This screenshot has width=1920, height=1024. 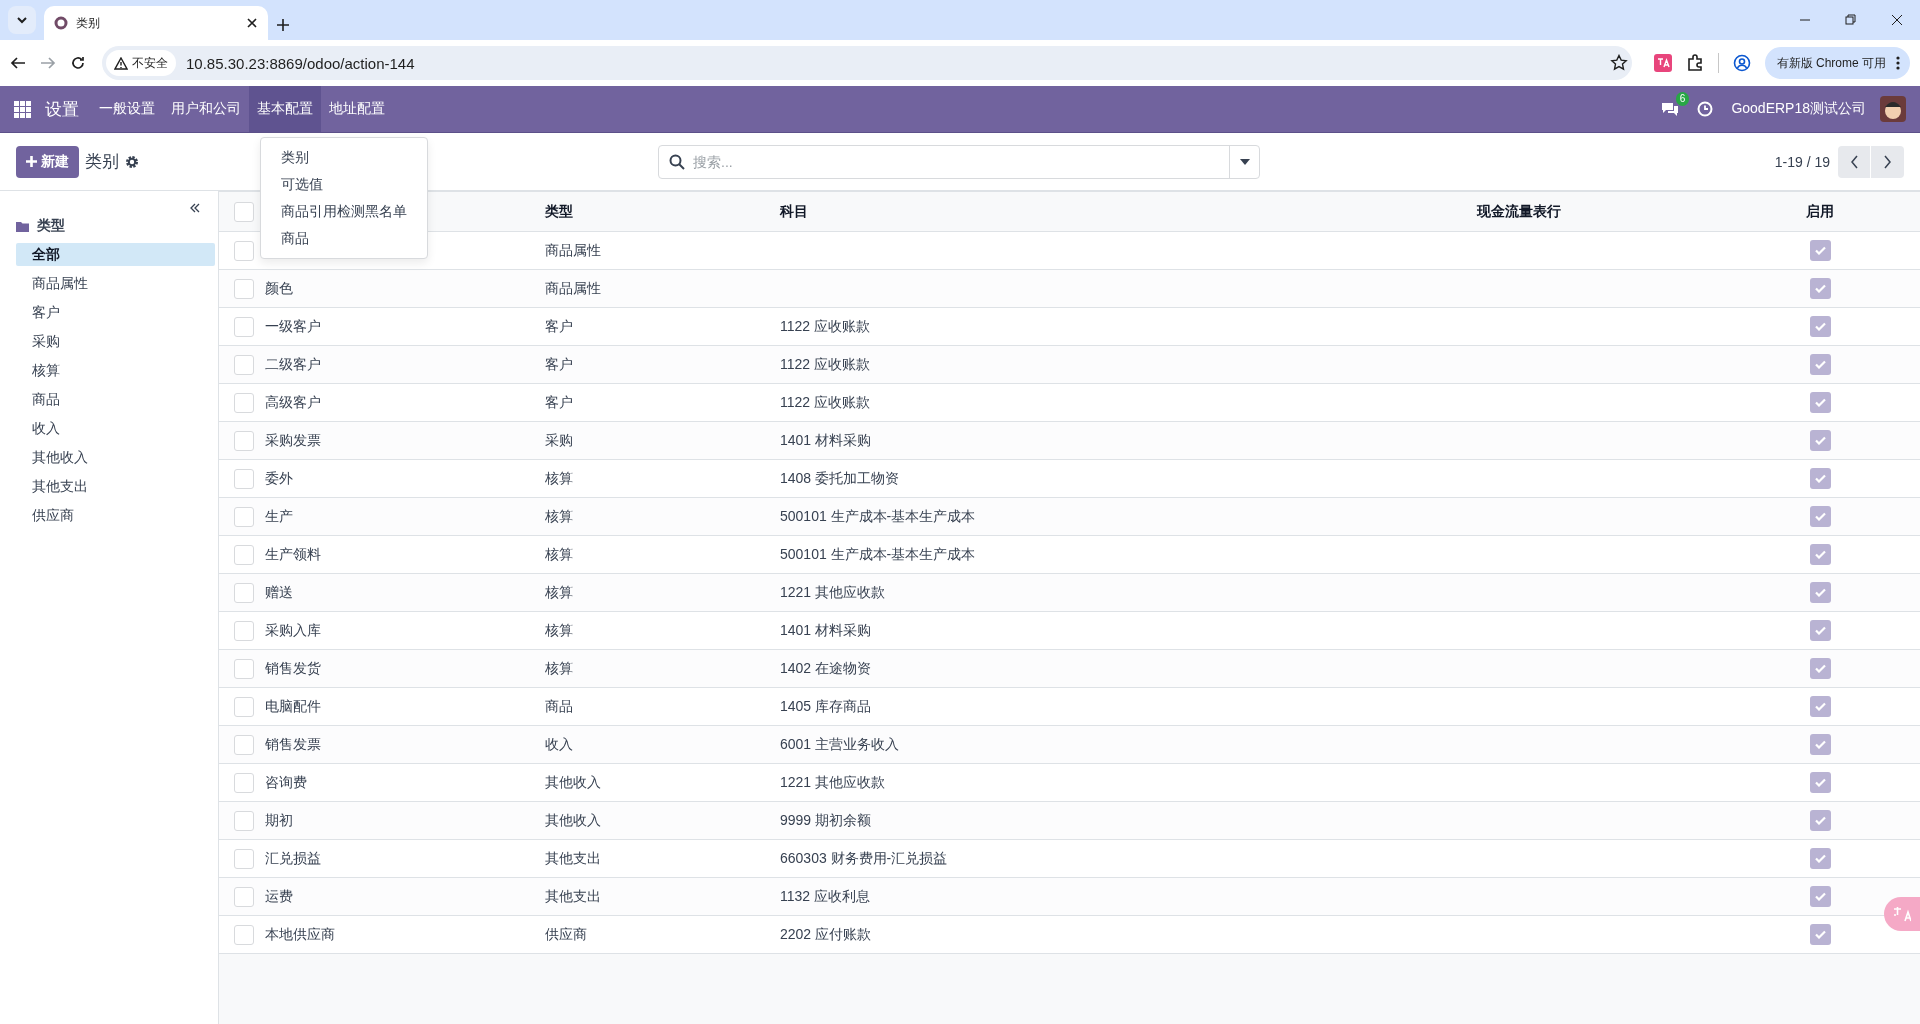 What do you see at coordinates (115, 399) in the screenshot?
I see `filter-item: 商品` at bounding box center [115, 399].